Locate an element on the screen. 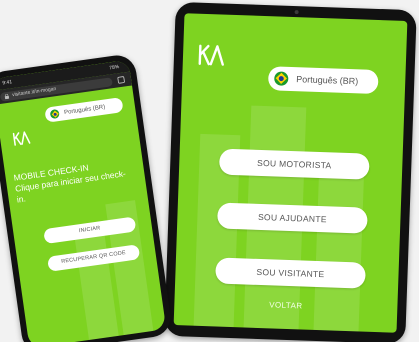 The image size is (419, 342). status-battery: 78% is located at coordinates (114, 68).